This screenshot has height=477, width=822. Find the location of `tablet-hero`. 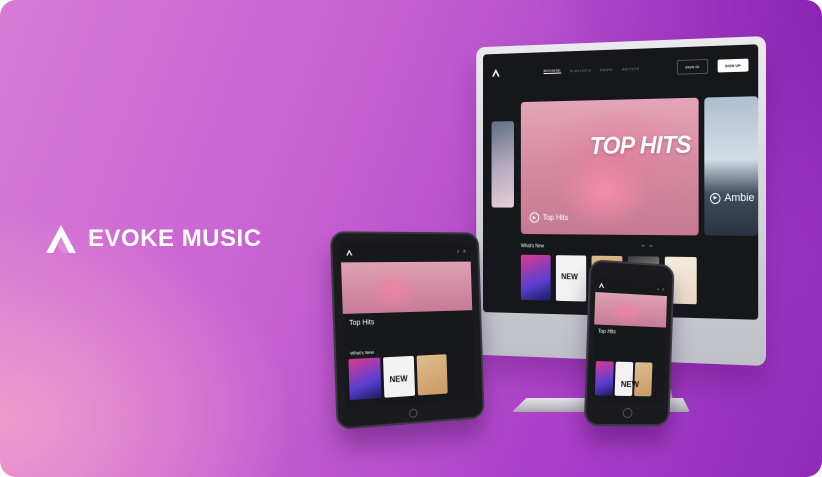

tablet-hero is located at coordinates (406, 288).